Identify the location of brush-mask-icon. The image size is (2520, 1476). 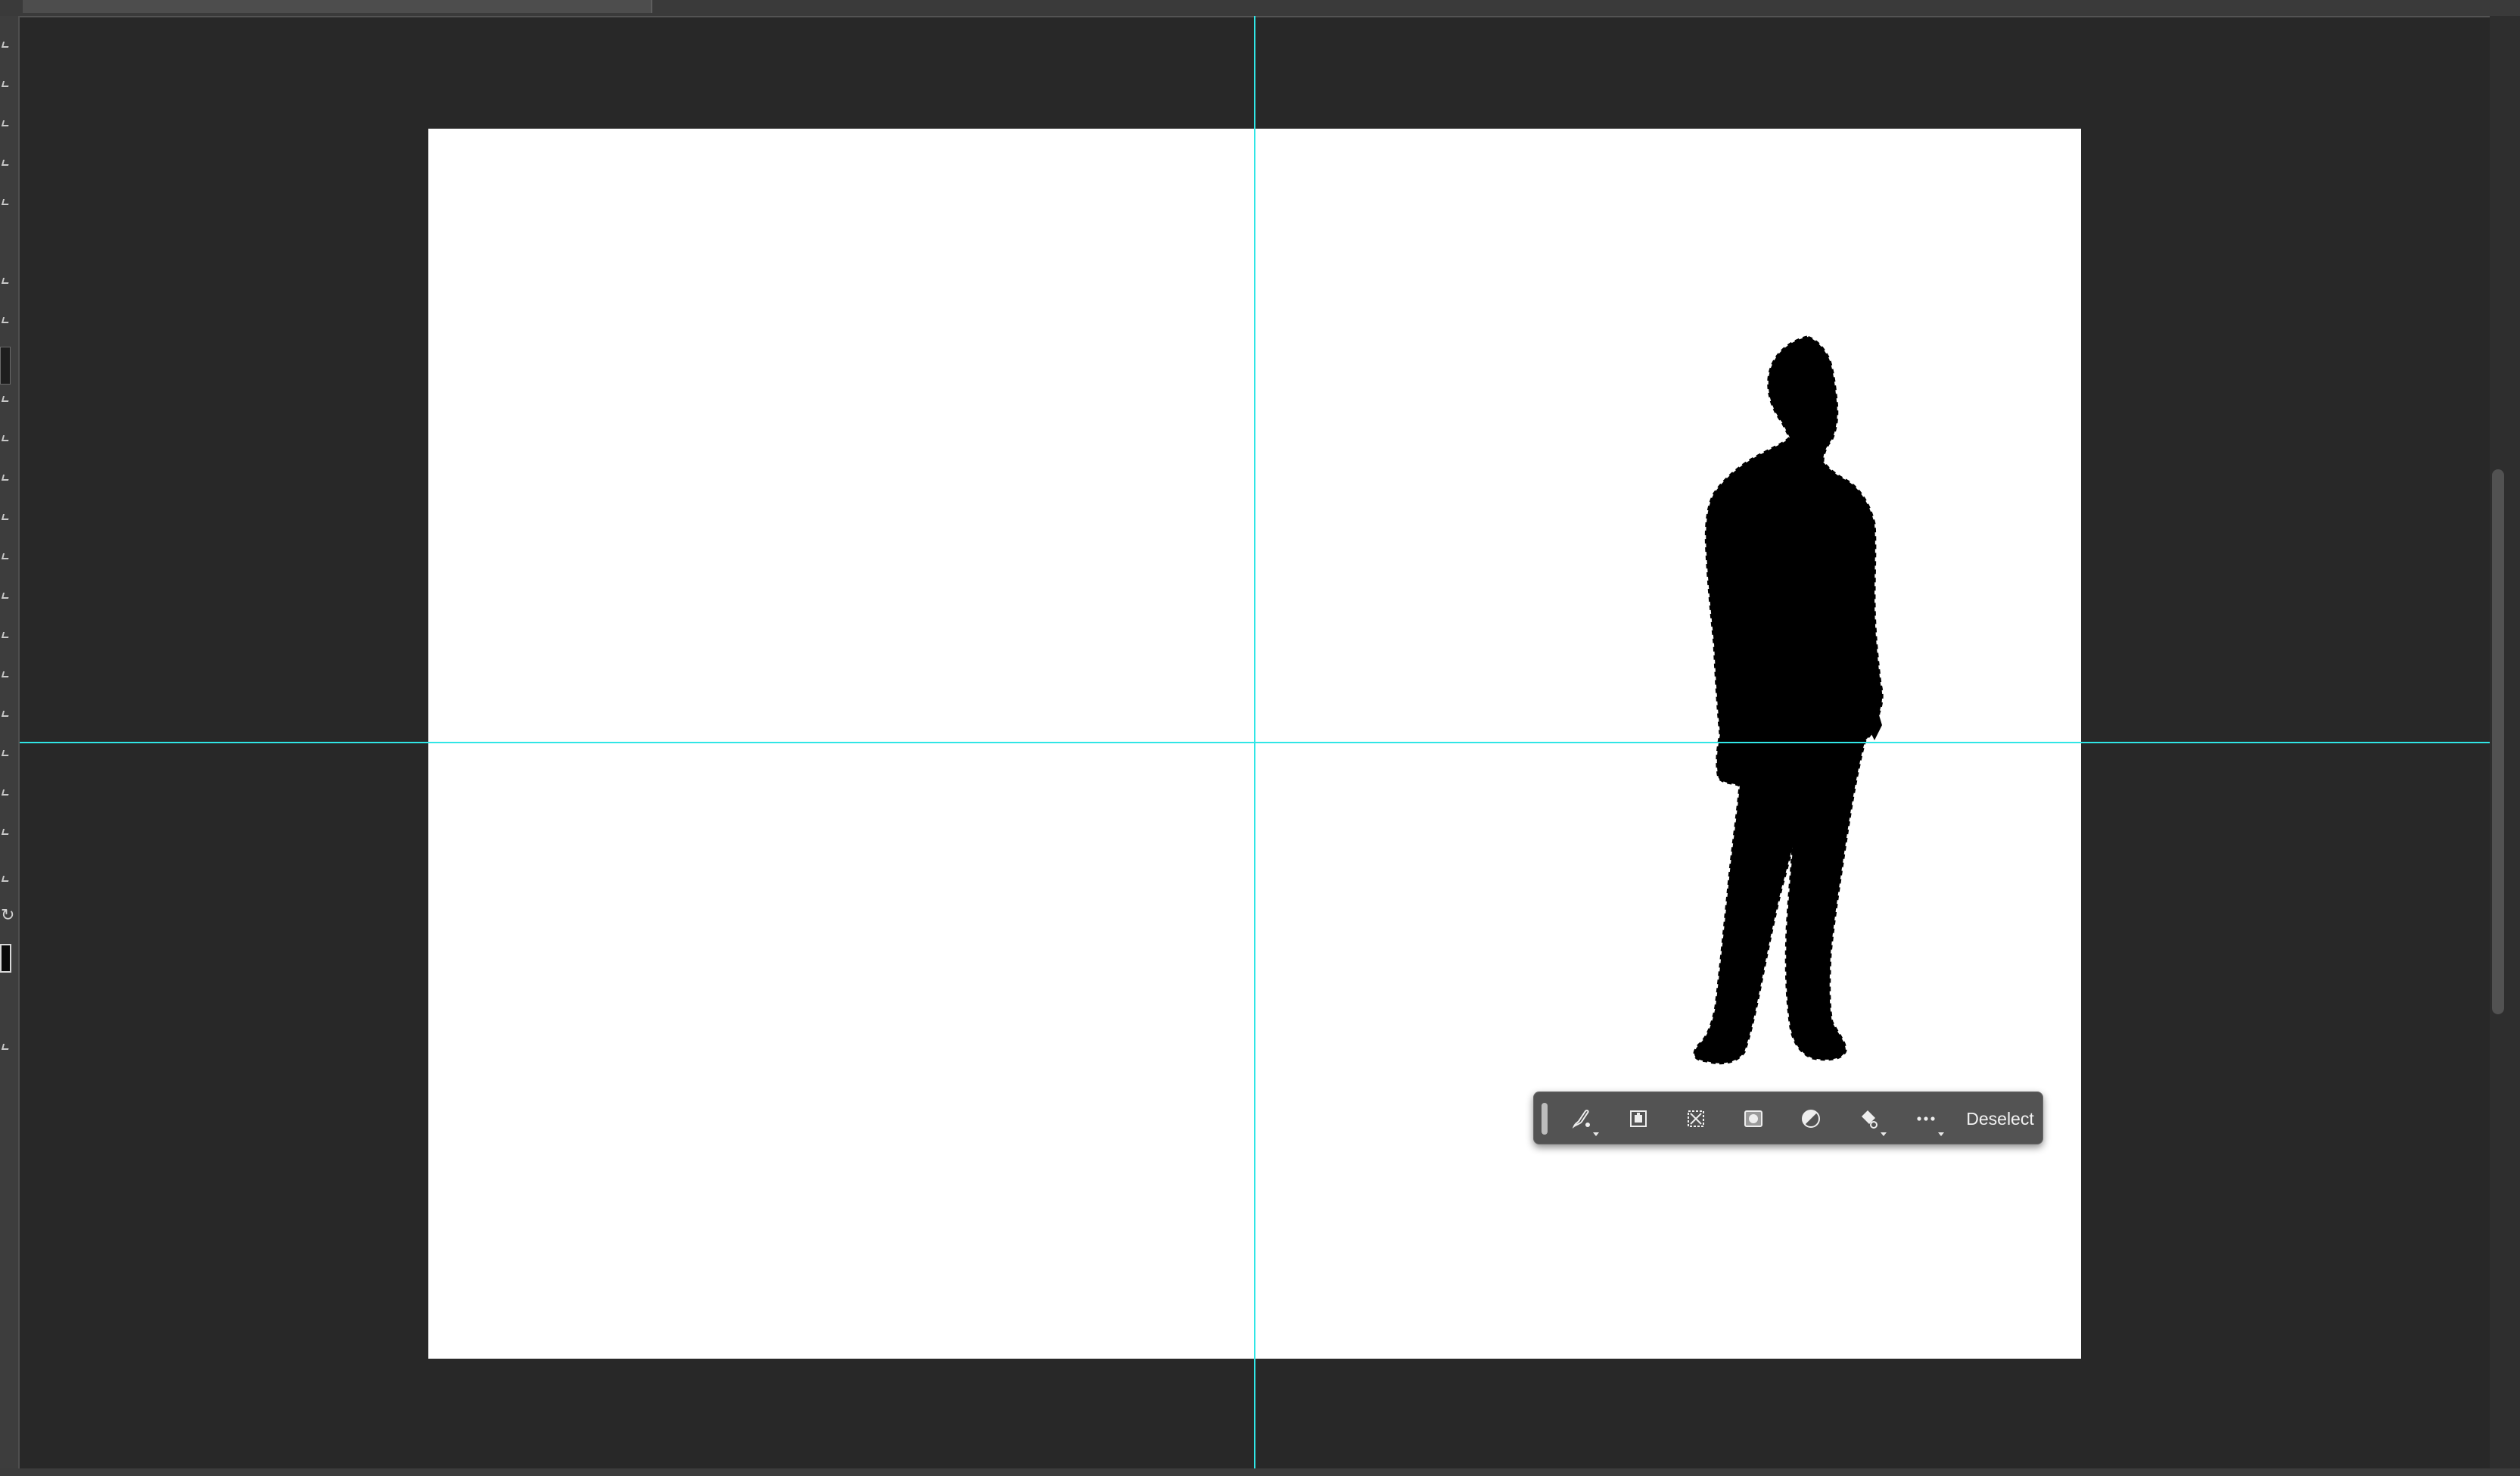
(1581, 1119).